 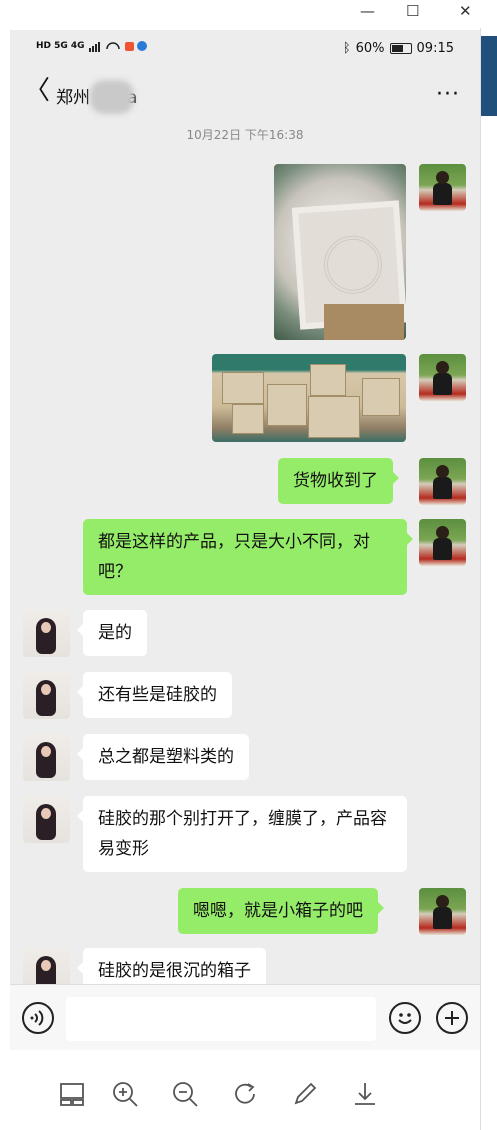 I want to click on message-bubble-received: 总之都是塑料类的, so click(x=163, y=757).